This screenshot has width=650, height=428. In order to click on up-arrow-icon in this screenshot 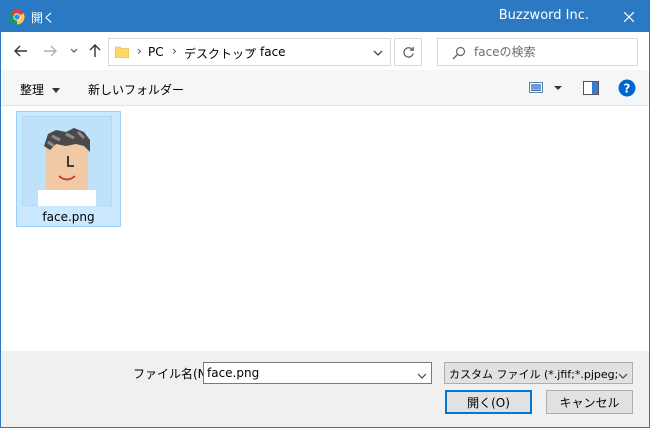, I will do `click(95, 50)`.